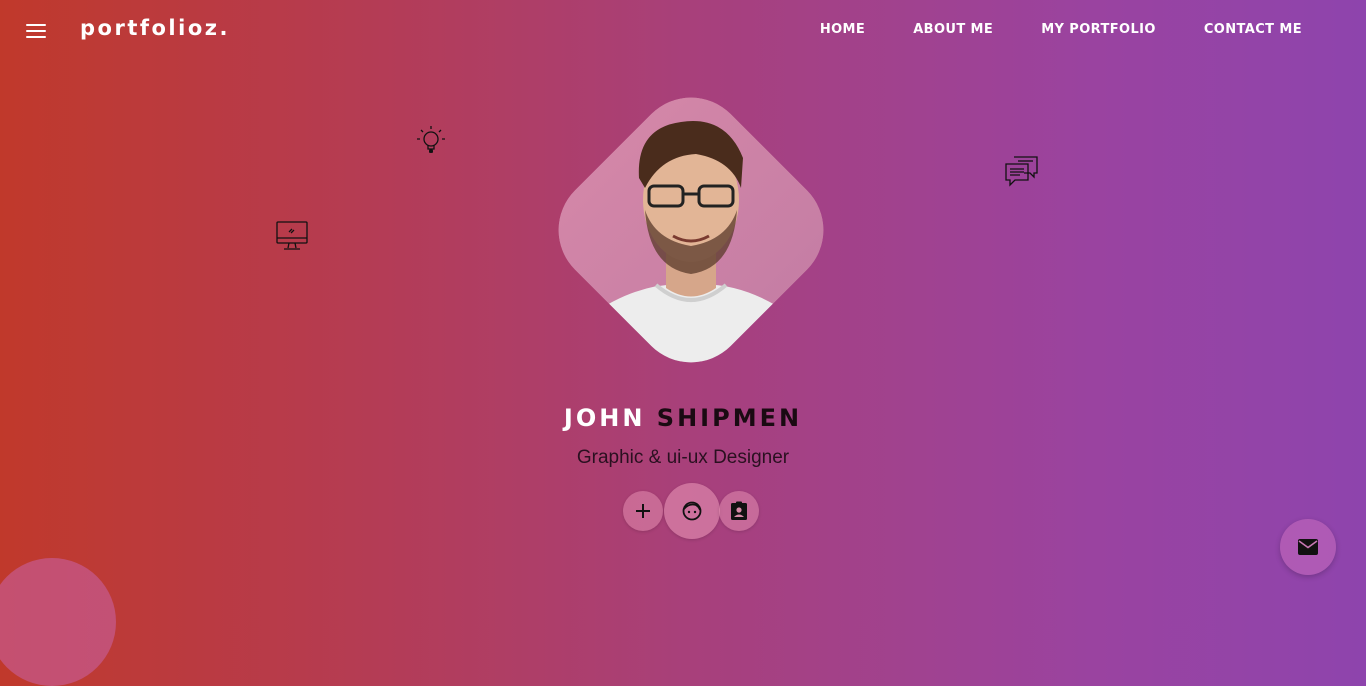 Image resolution: width=1366 pixels, height=686 pixels. What do you see at coordinates (953, 29) in the screenshot?
I see `nav-about-me: ABOUT ME` at bounding box center [953, 29].